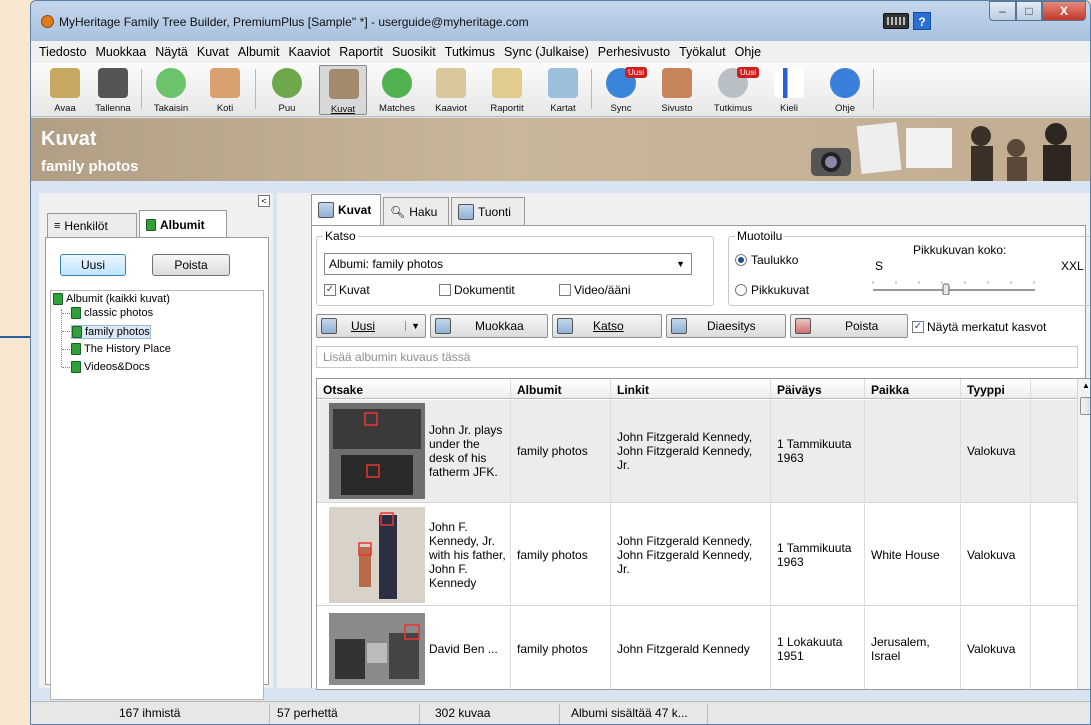 This screenshot has width=1091, height=725. I want to click on edit-photo-button: Muokkaa, so click(489, 326).